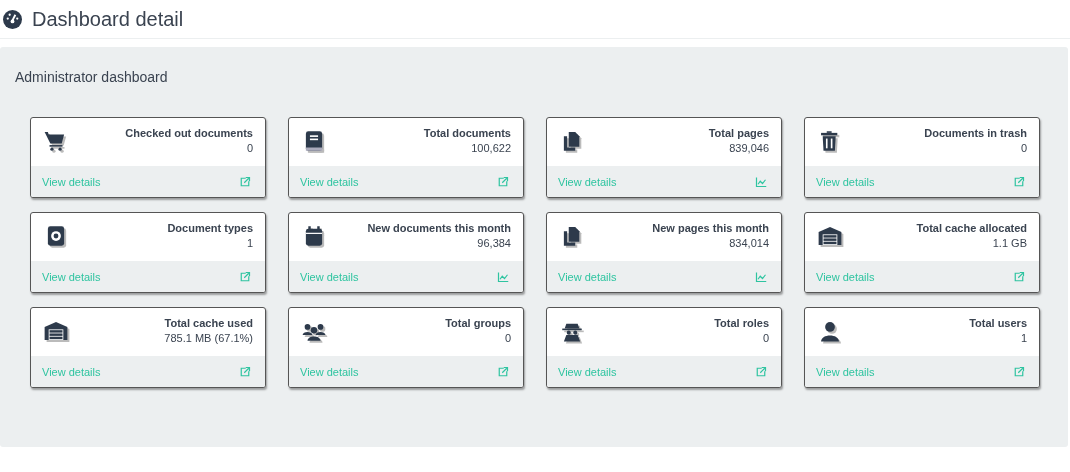  What do you see at coordinates (741, 323) in the screenshot?
I see `stat-label: Total roles` at bounding box center [741, 323].